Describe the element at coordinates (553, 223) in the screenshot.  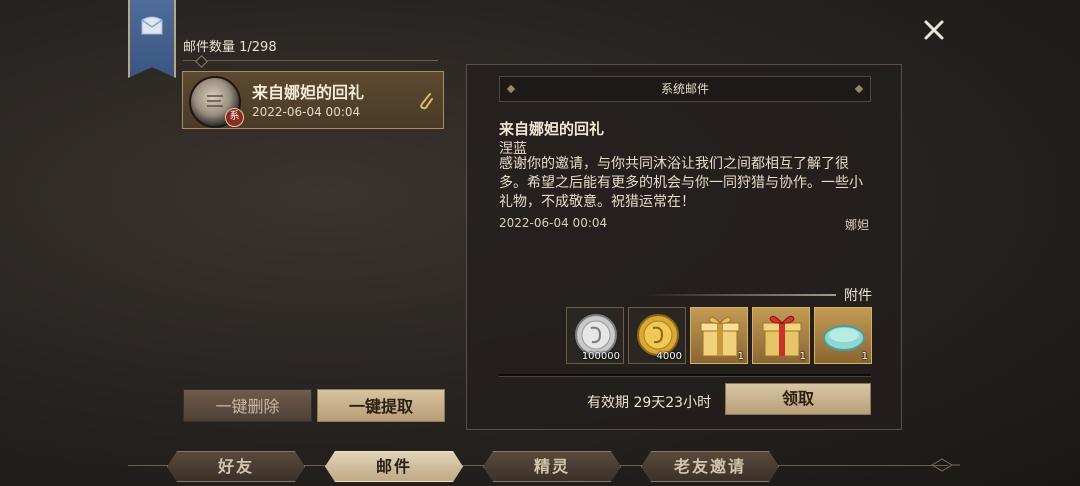
I see `message-date: 2022-06-04 00:04` at that location.